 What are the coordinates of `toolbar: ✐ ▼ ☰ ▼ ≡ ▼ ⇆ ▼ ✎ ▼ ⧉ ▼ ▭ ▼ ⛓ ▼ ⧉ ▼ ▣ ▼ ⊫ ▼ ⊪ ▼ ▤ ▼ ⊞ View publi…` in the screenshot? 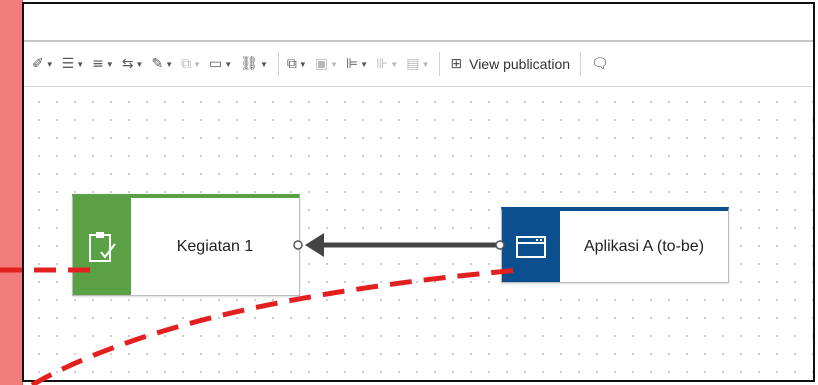 It's located at (418, 64).